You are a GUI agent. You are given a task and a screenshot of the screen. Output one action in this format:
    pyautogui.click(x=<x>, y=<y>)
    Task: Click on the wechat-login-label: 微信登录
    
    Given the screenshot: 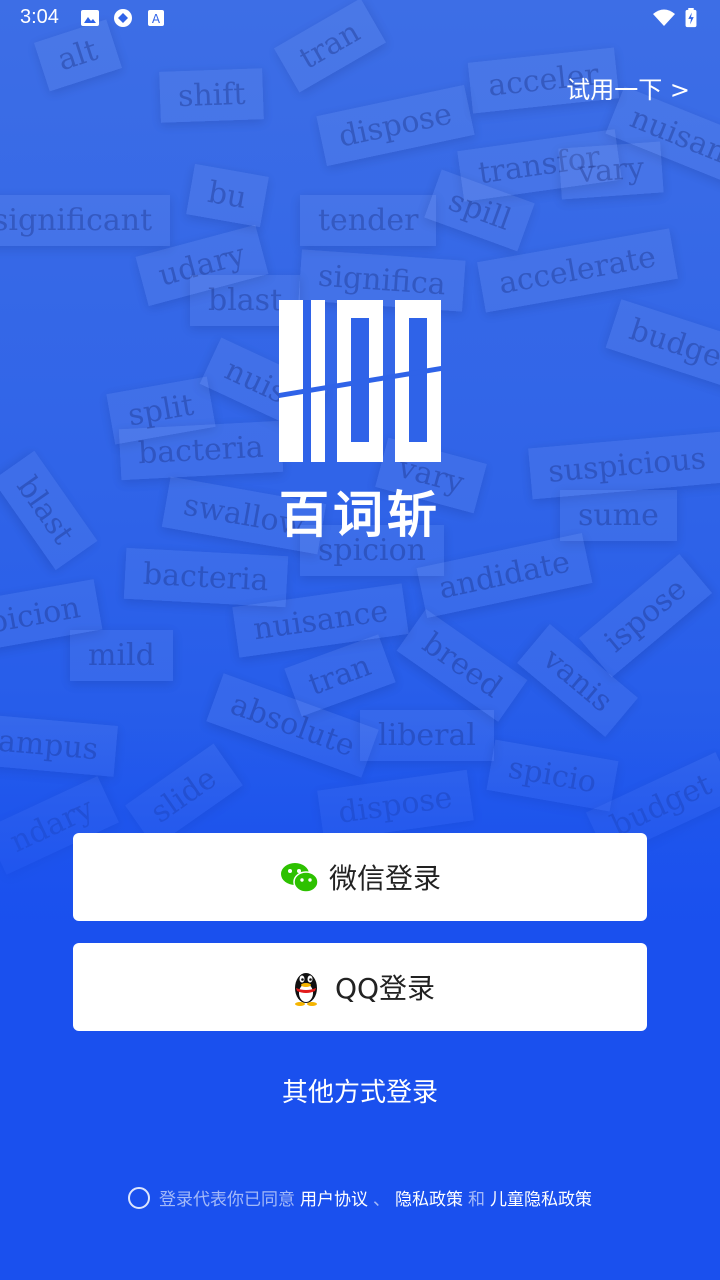 What is the action you would take?
    pyautogui.click(x=384, y=878)
    